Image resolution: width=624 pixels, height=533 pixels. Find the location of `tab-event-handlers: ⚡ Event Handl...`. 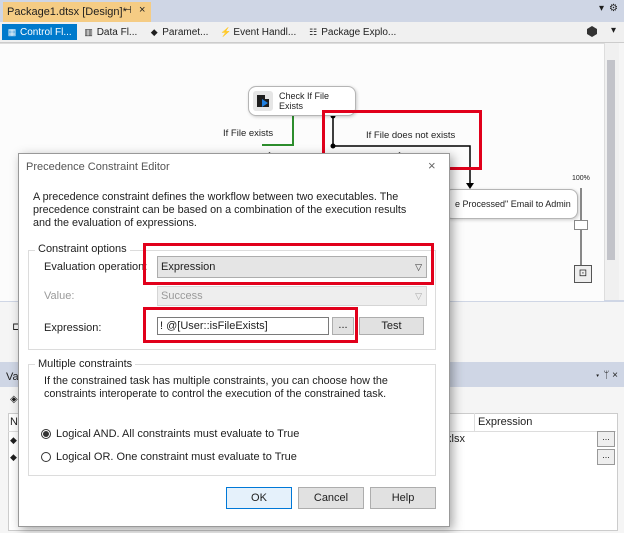

tab-event-handlers: ⚡ Event Handl... is located at coordinates (258, 32).